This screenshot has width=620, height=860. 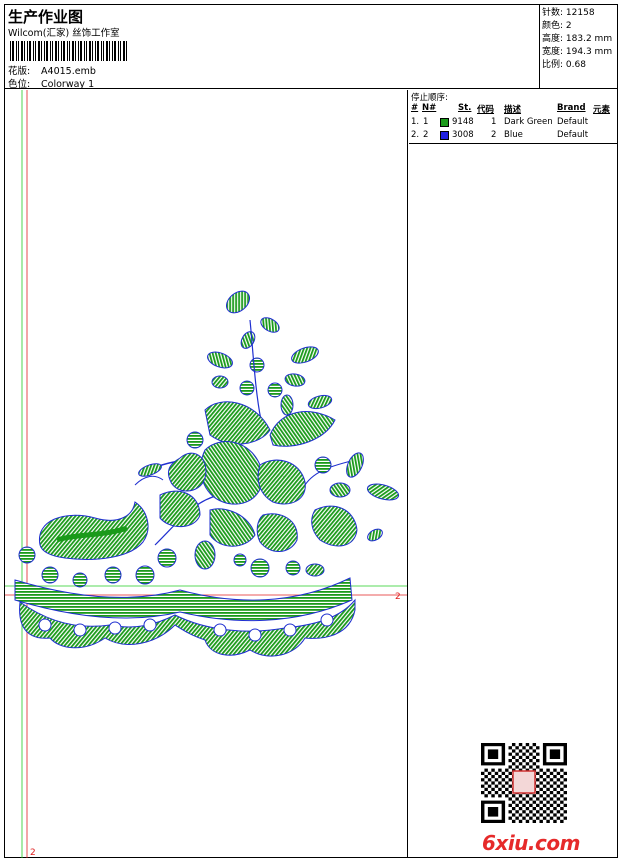 I want to click on stat-height: 高度: 183.2 mm, so click(x=577, y=39).